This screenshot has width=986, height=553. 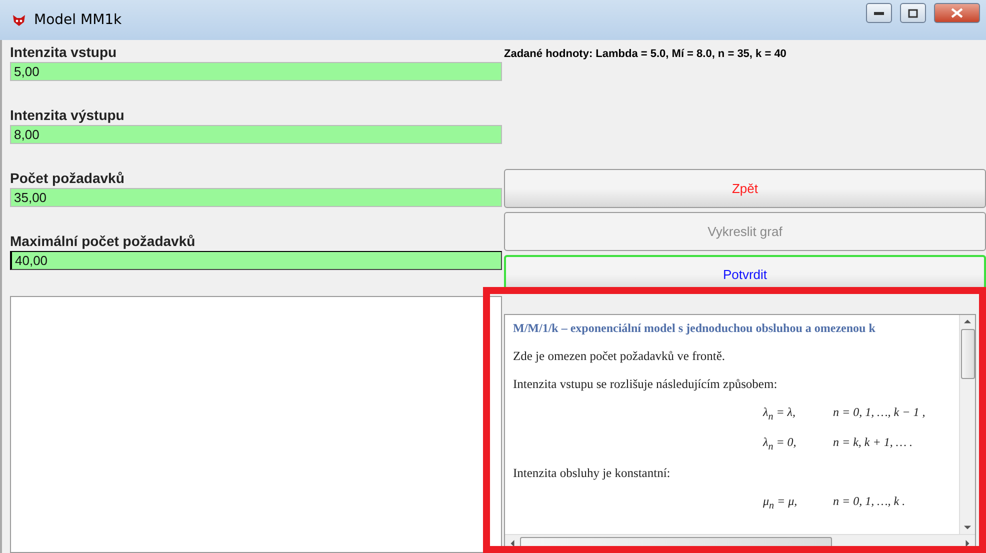 I want to click on summary-text: Zadané hodnoty: Lambda = 5.0, Mí = 8.0, n = 35, k = 40, so click(x=646, y=55).